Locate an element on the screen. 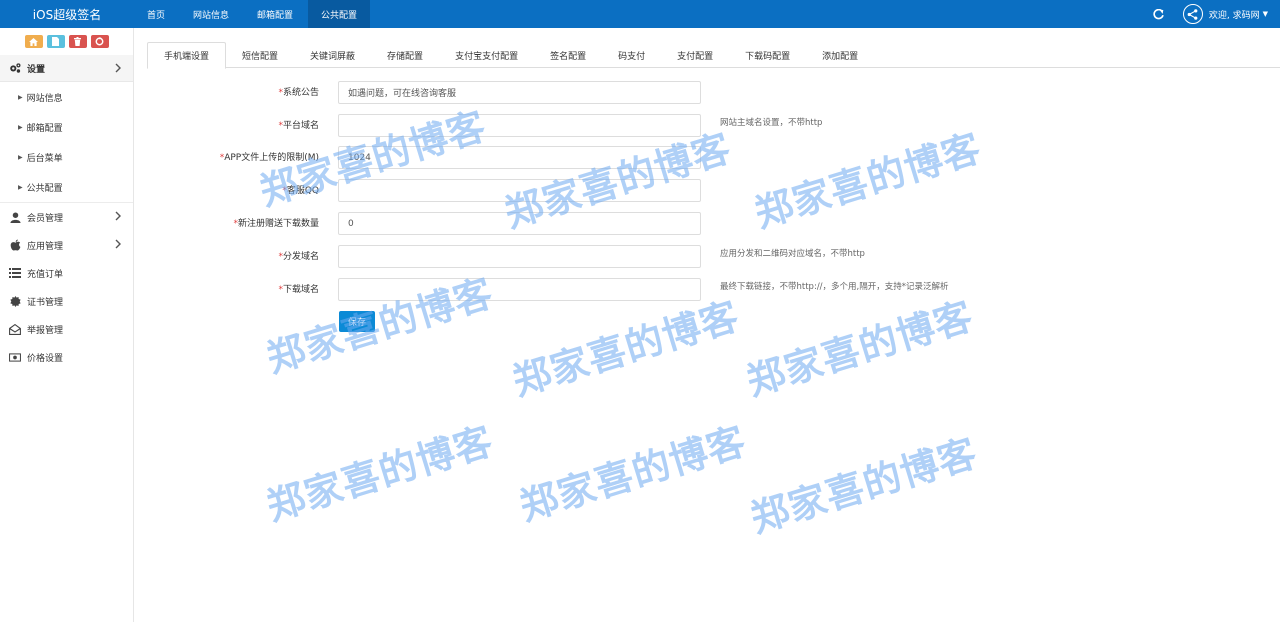 This screenshot has height=622, width=1280. money-icon is located at coordinates (15, 357).